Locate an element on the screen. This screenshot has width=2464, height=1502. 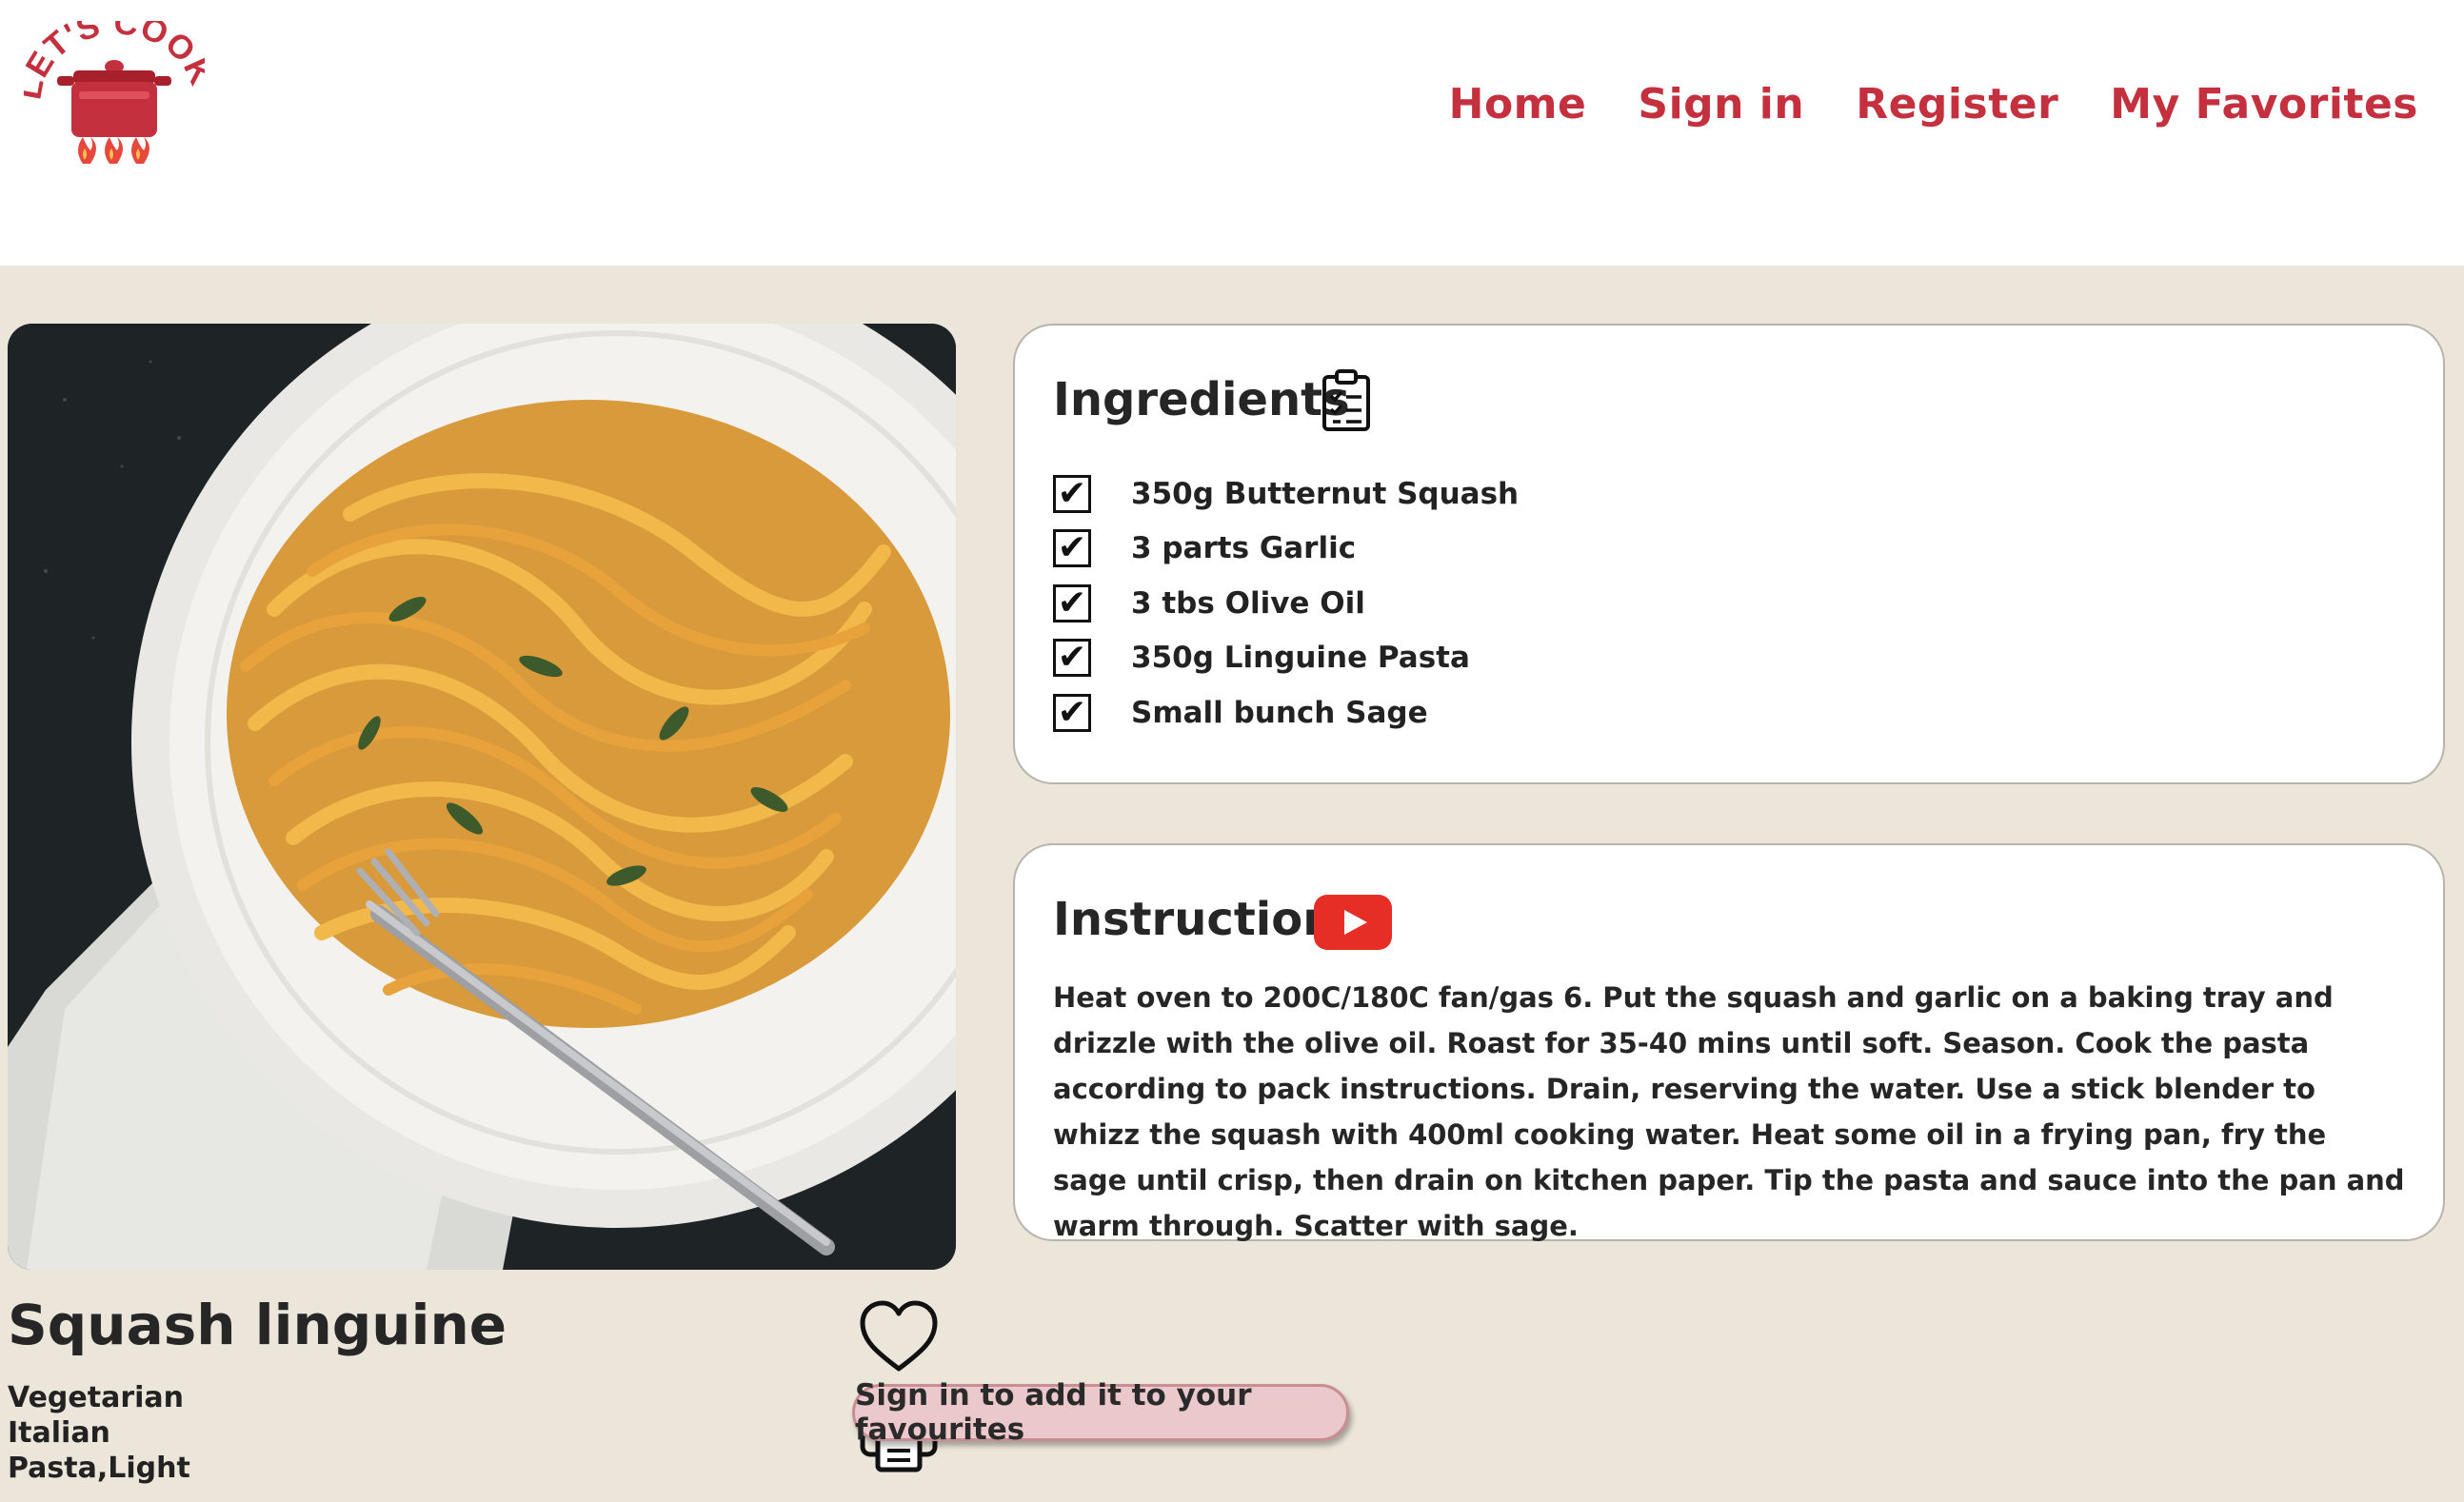
tag-category: Vegetarian is located at coordinates (97, 1397).